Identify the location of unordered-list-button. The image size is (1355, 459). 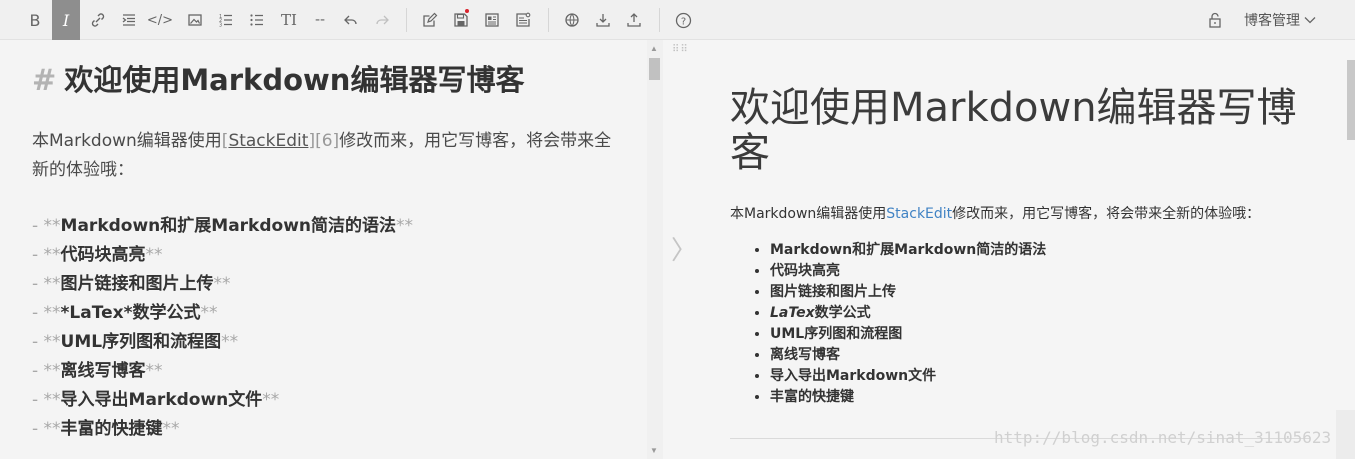
(257, 20).